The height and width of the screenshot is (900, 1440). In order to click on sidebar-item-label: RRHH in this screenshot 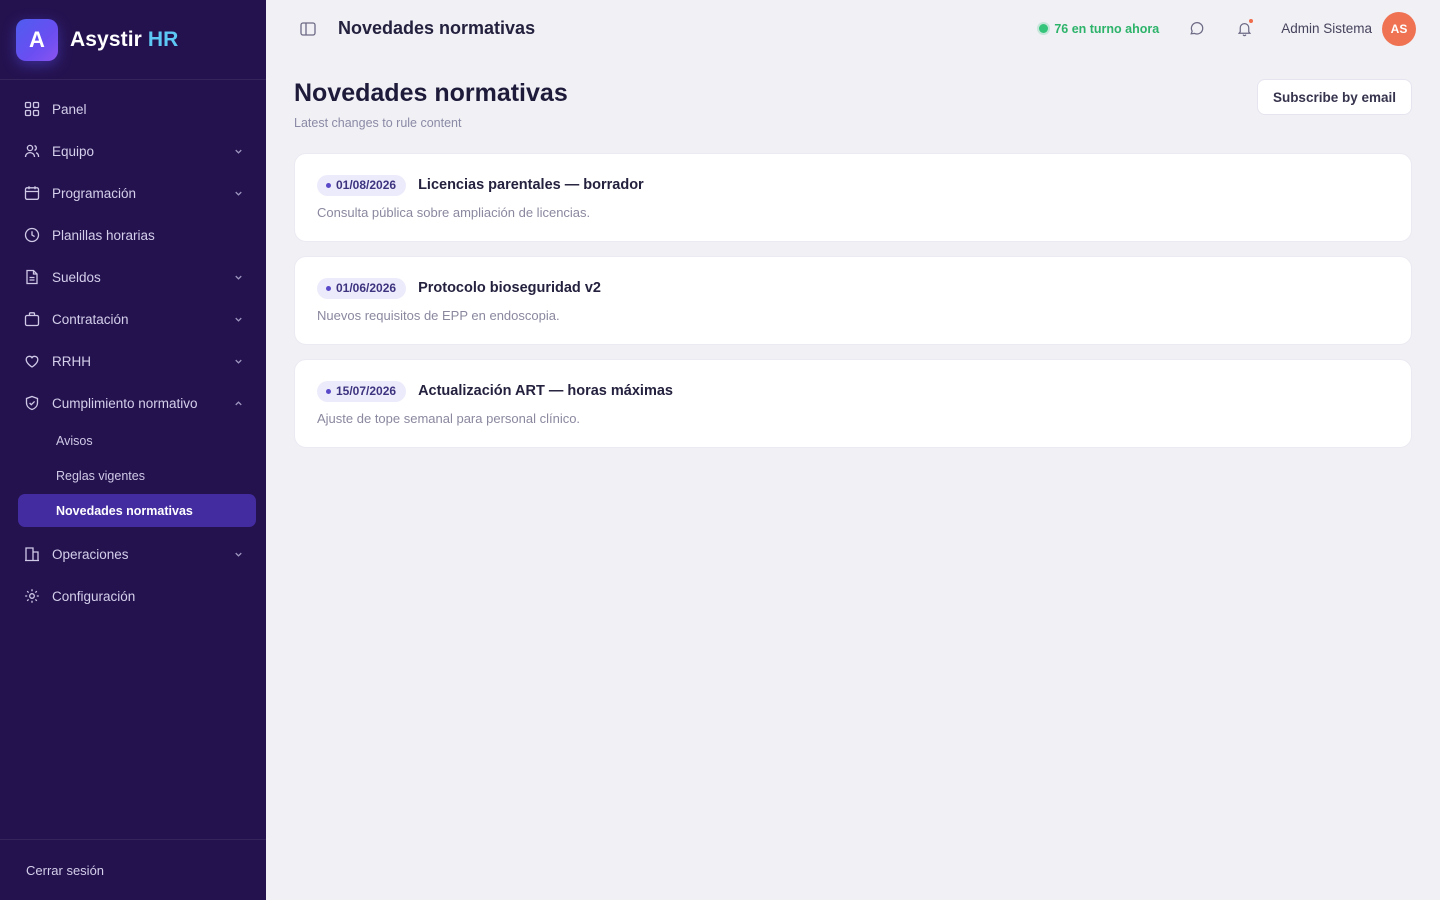, I will do `click(71, 361)`.